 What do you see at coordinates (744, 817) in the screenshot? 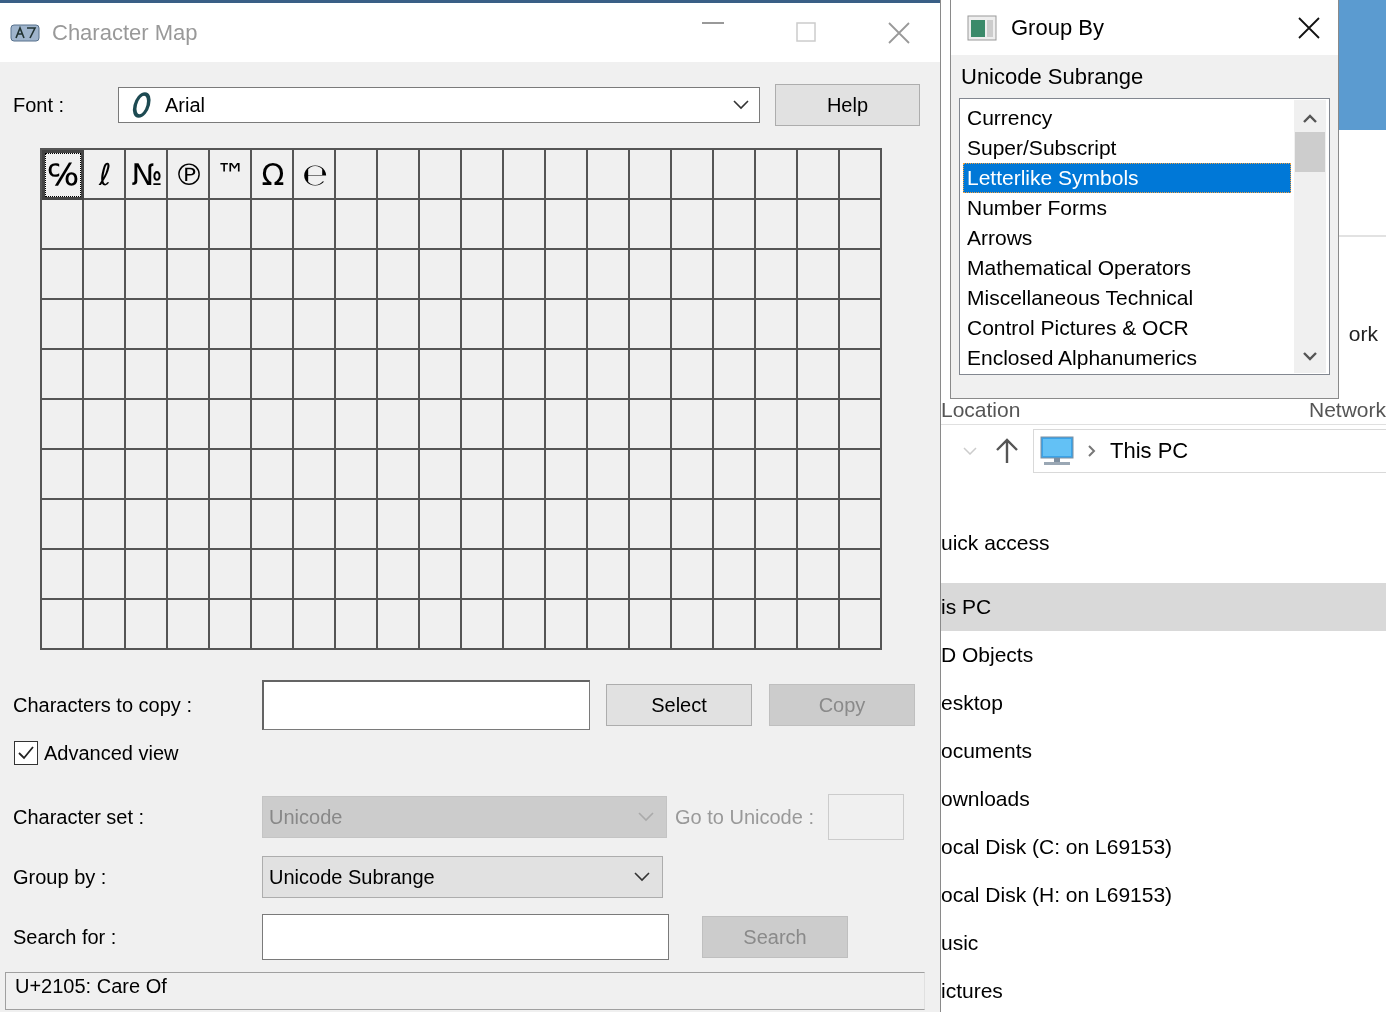
I see `field-label: Go to Unicode :` at bounding box center [744, 817].